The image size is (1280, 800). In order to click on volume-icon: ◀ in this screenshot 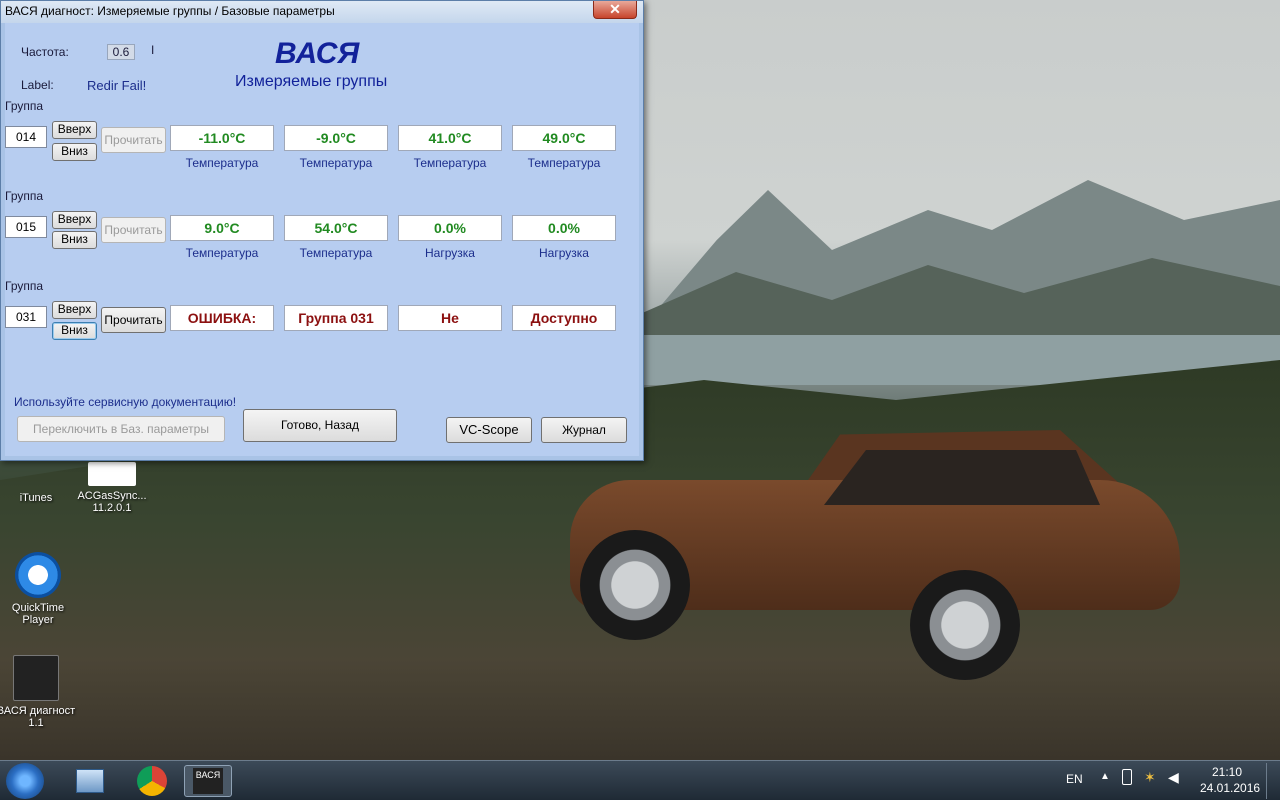, I will do `click(1173, 777)`.